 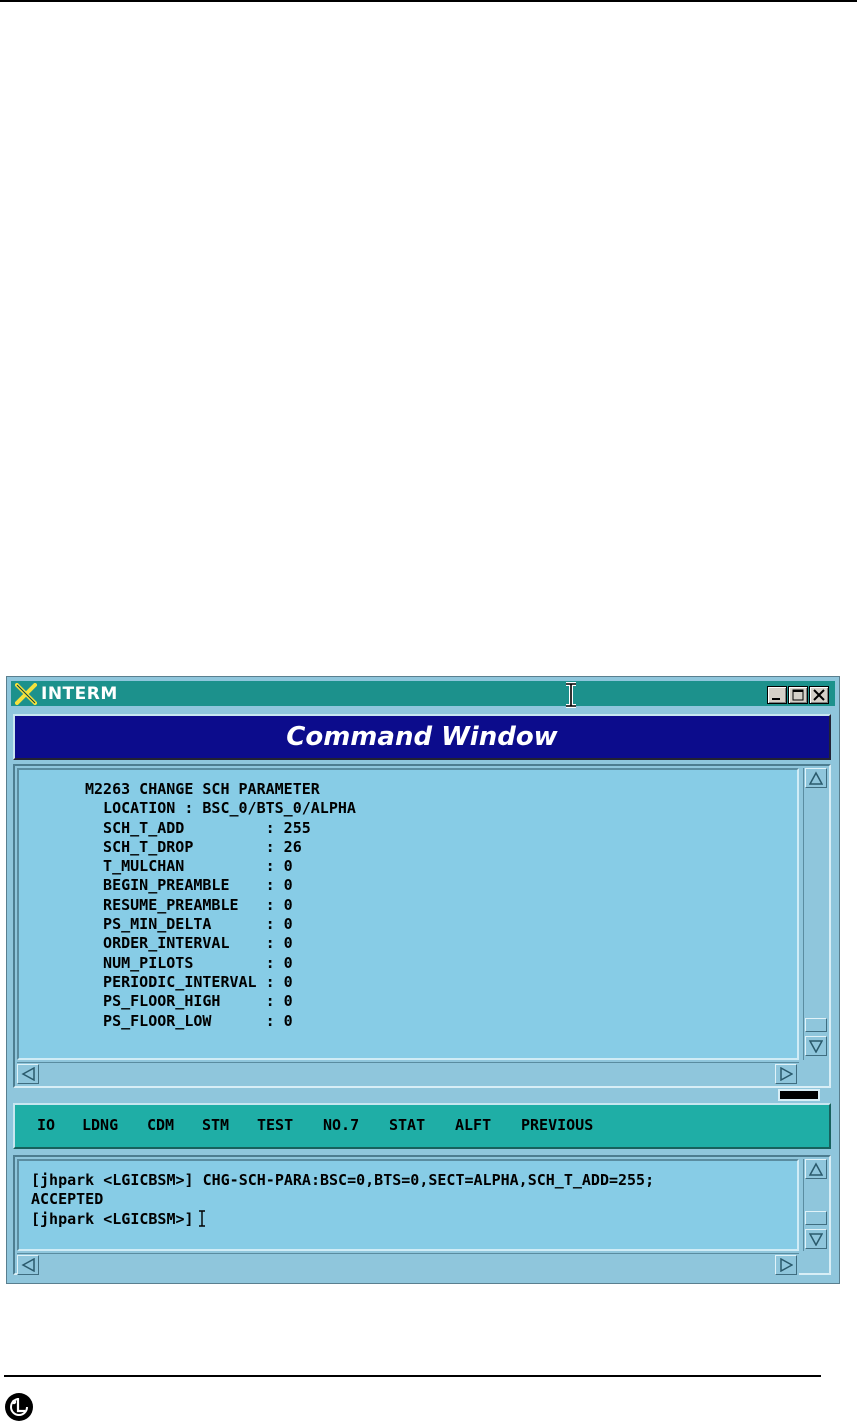 What do you see at coordinates (193, 846) in the screenshot?
I see `output-line: SCH_T_DROP : 26` at bounding box center [193, 846].